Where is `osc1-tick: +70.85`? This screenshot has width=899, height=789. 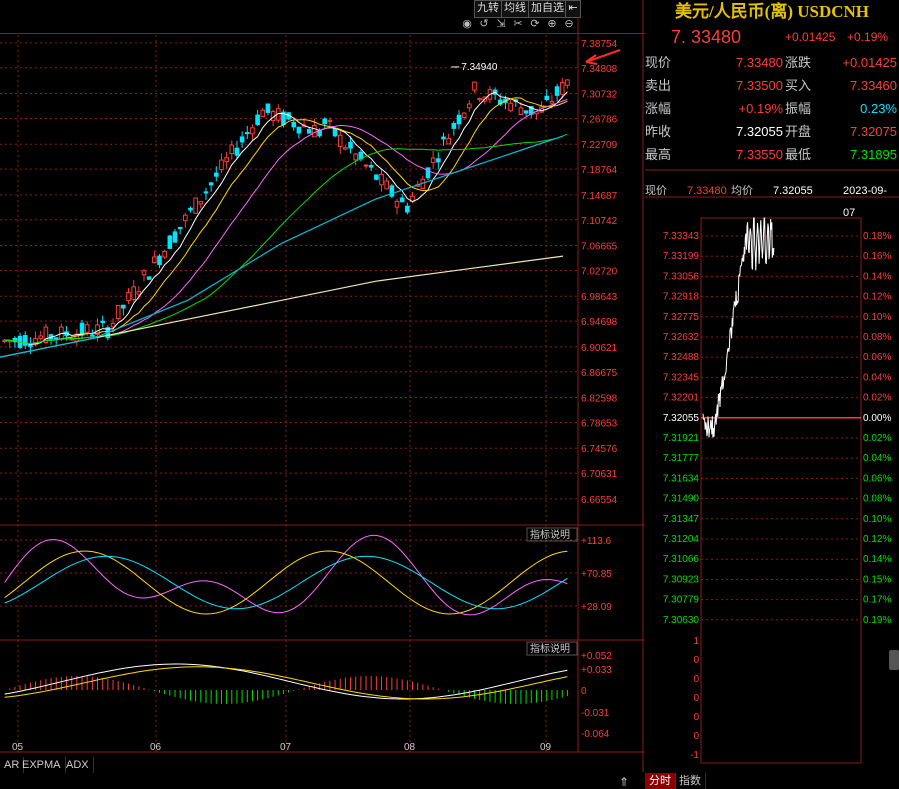
osc1-tick: +70.85 is located at coordinates (596, 574).